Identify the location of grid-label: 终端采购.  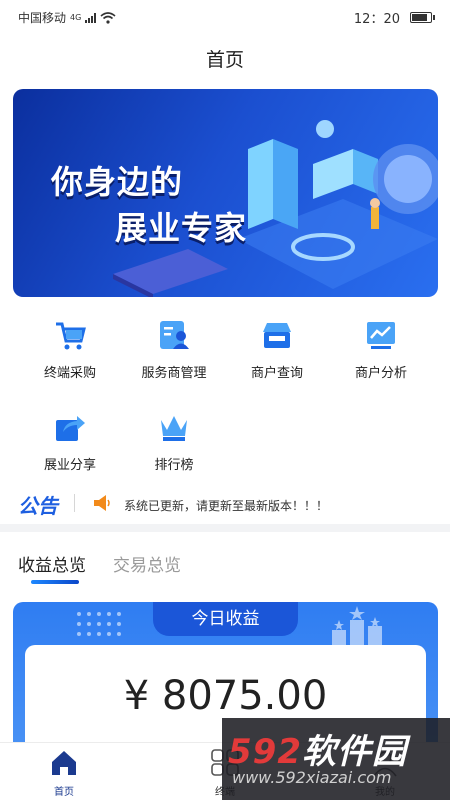
(69, 373).